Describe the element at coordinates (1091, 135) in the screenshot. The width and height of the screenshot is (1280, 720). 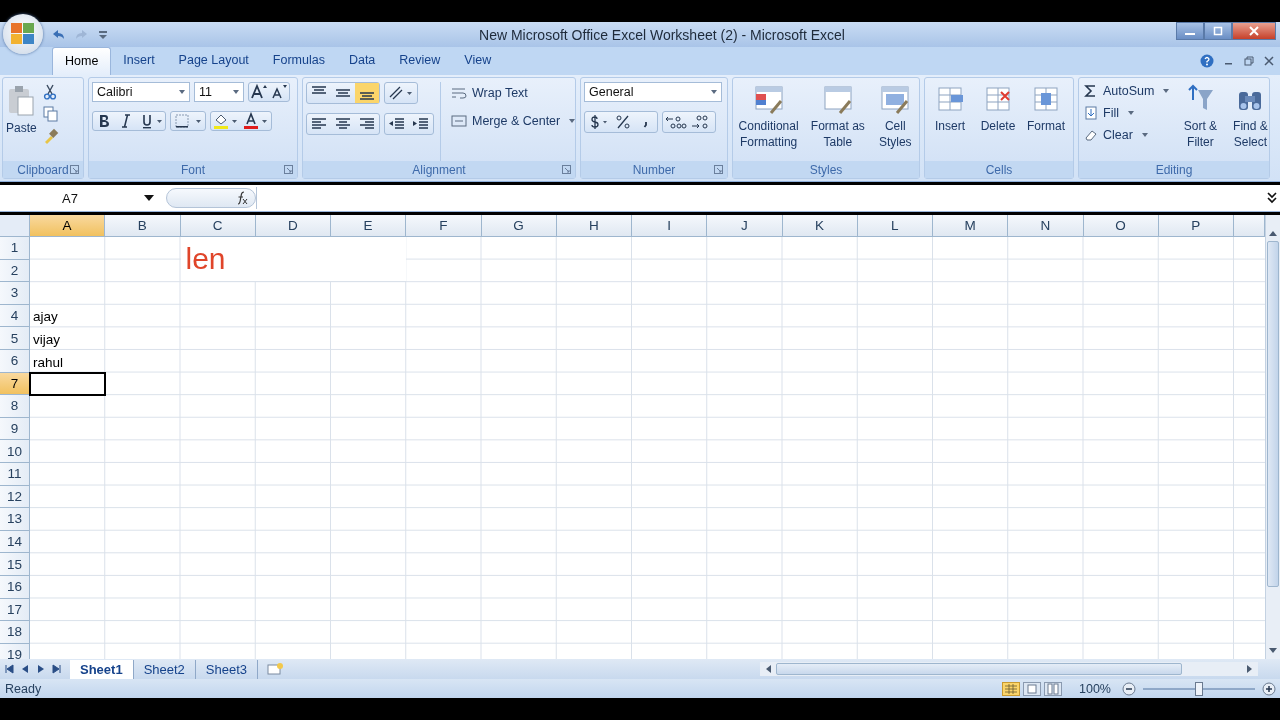
I see `eraser-icon` at that location.